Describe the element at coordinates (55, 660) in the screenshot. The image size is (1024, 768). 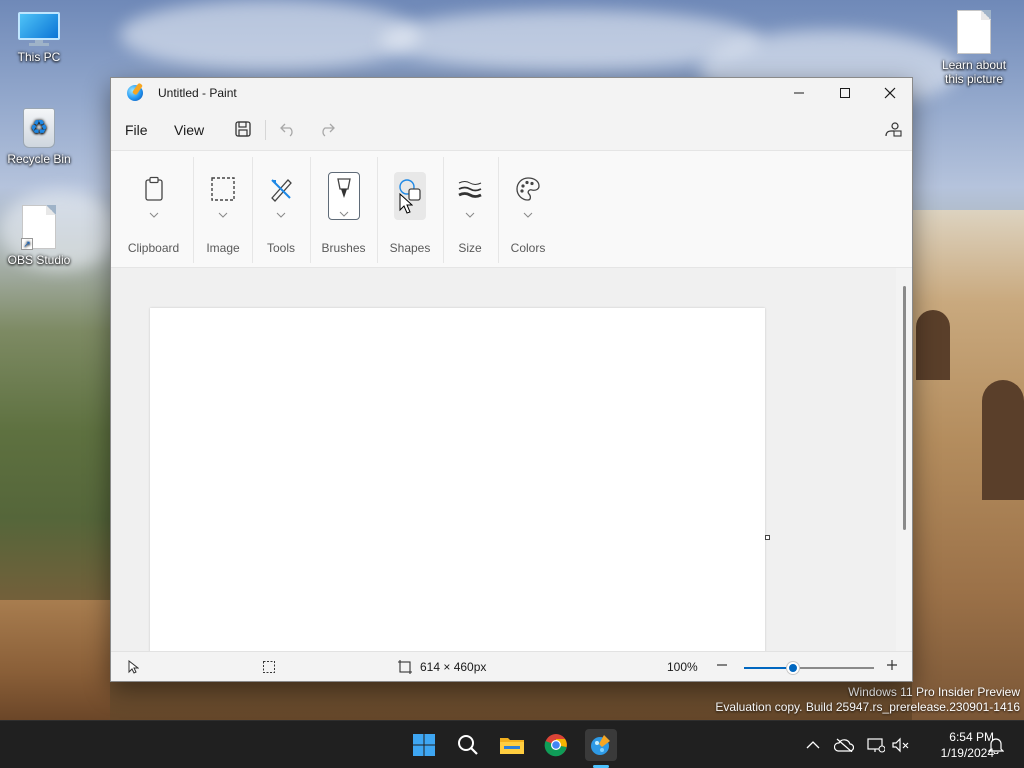
I see `rock-scenery` at that location.